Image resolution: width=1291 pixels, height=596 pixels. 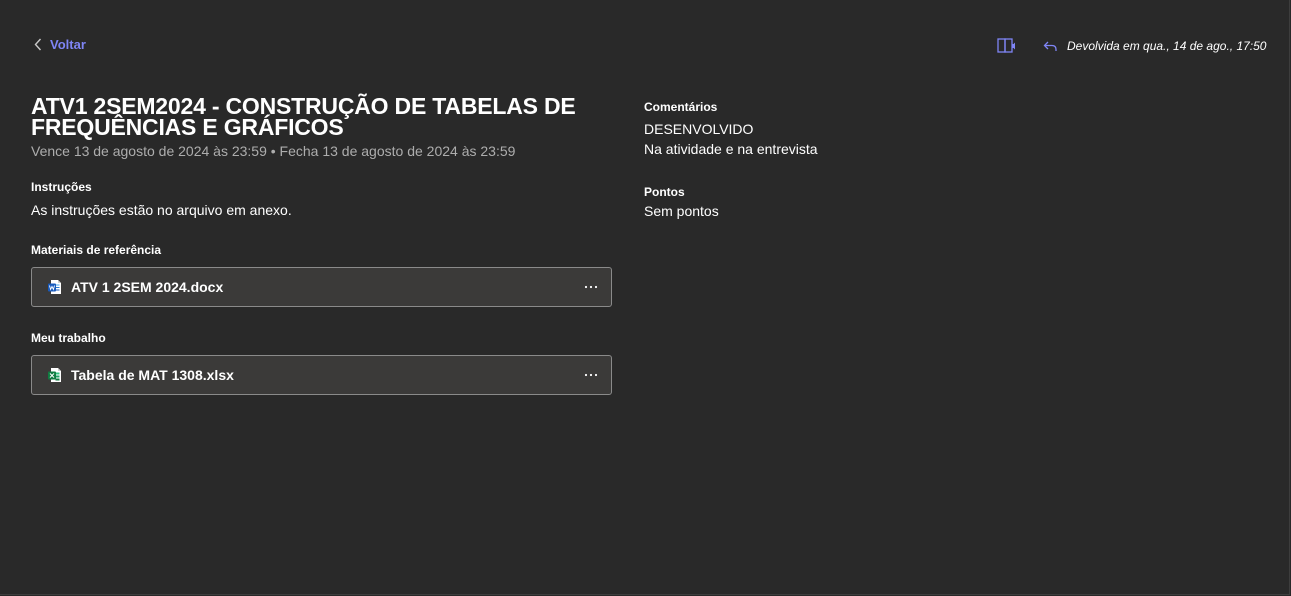 What do you see at coordinates (681, 107) in the screenshot?
I see `comments-label: Comentários` at bounding box center [681, 107].